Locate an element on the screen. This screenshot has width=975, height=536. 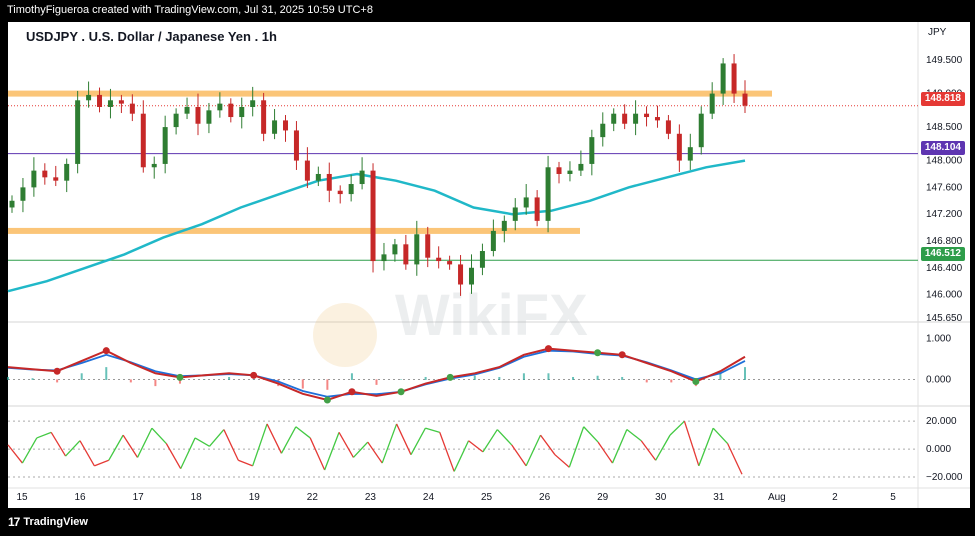
time-axis-tick: 18 is located at coordinates (197, 497).